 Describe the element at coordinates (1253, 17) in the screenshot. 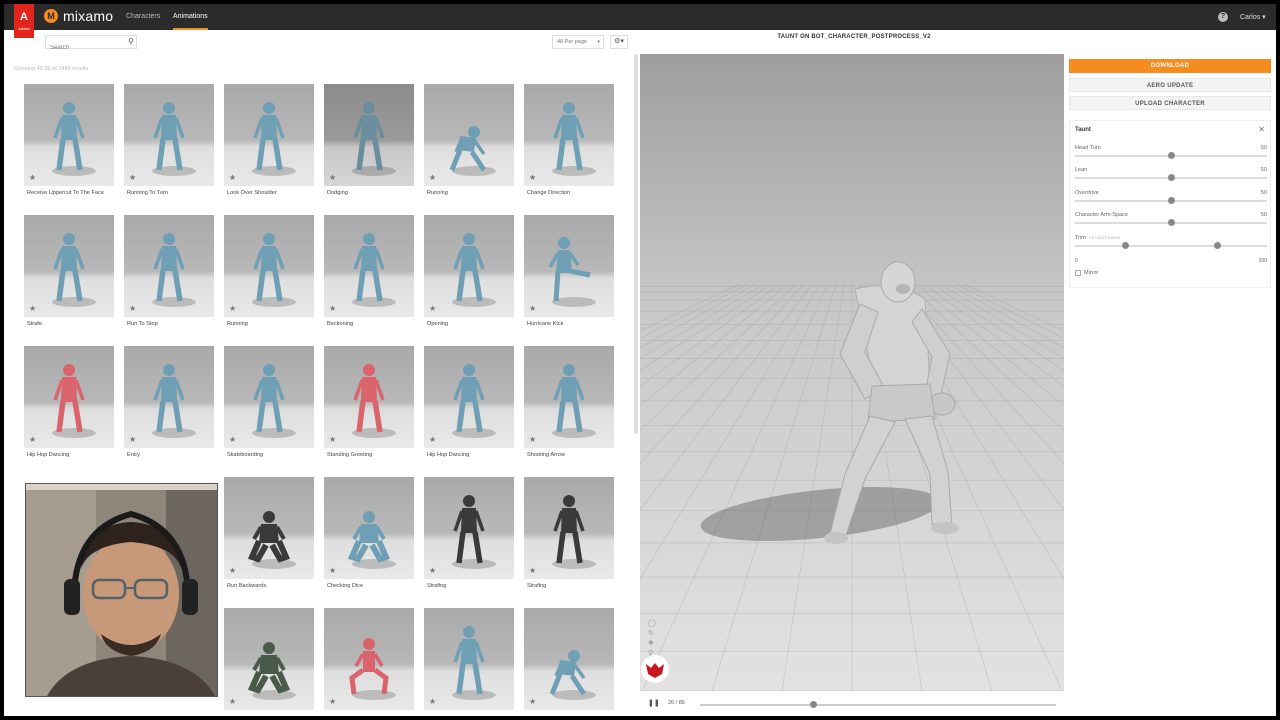

I see `user-menu: Carlos ▾` at that location.